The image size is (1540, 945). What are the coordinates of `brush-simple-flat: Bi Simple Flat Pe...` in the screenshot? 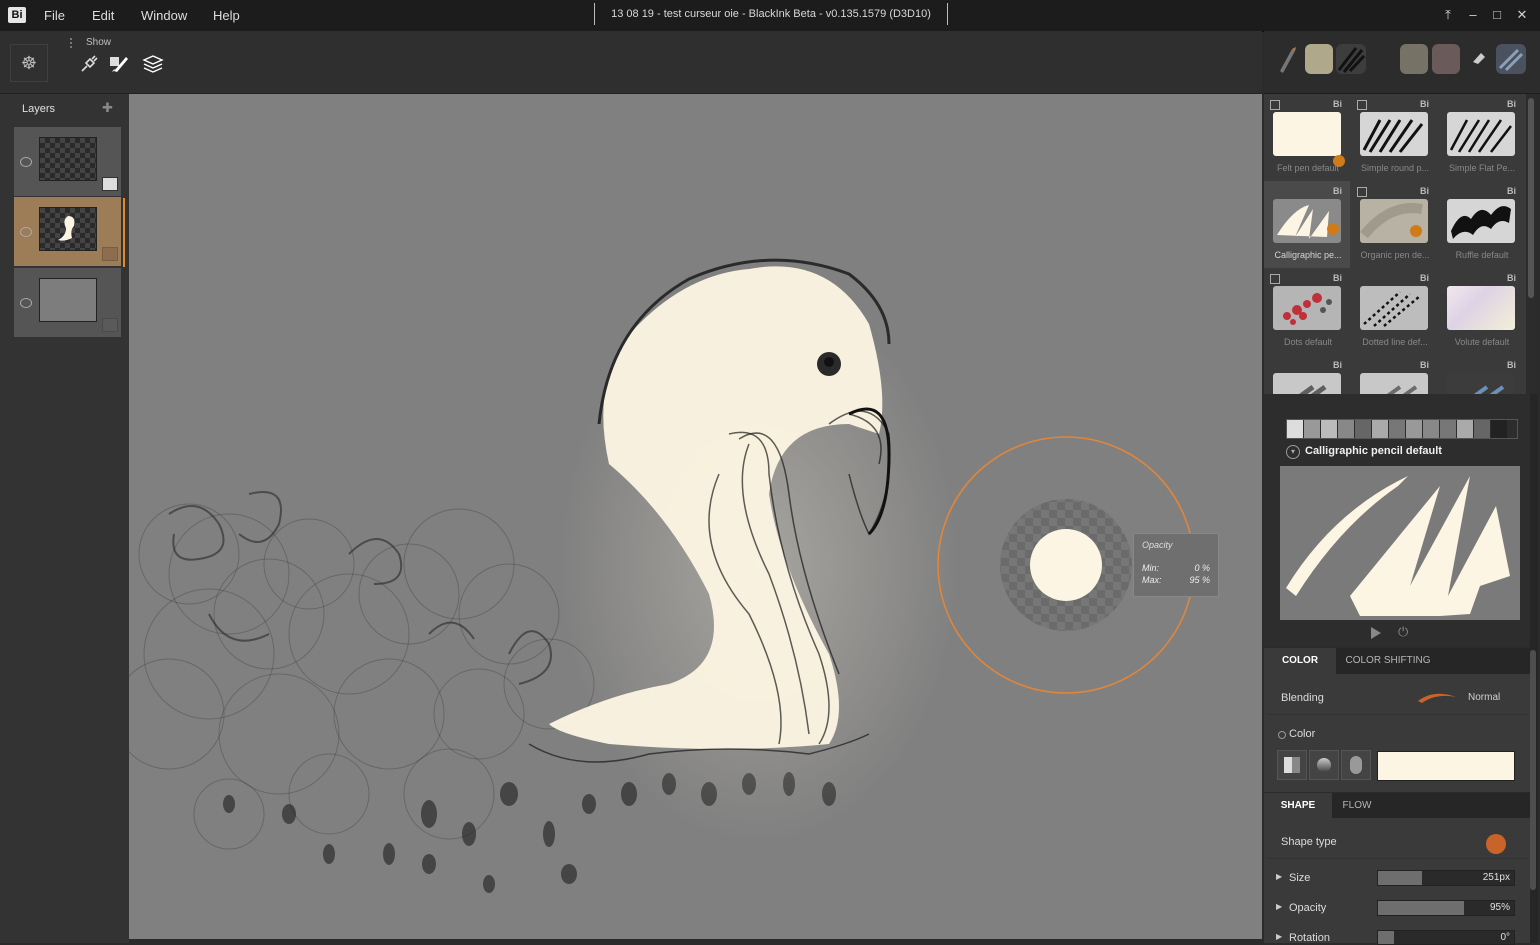 It's located at (1481, 137).